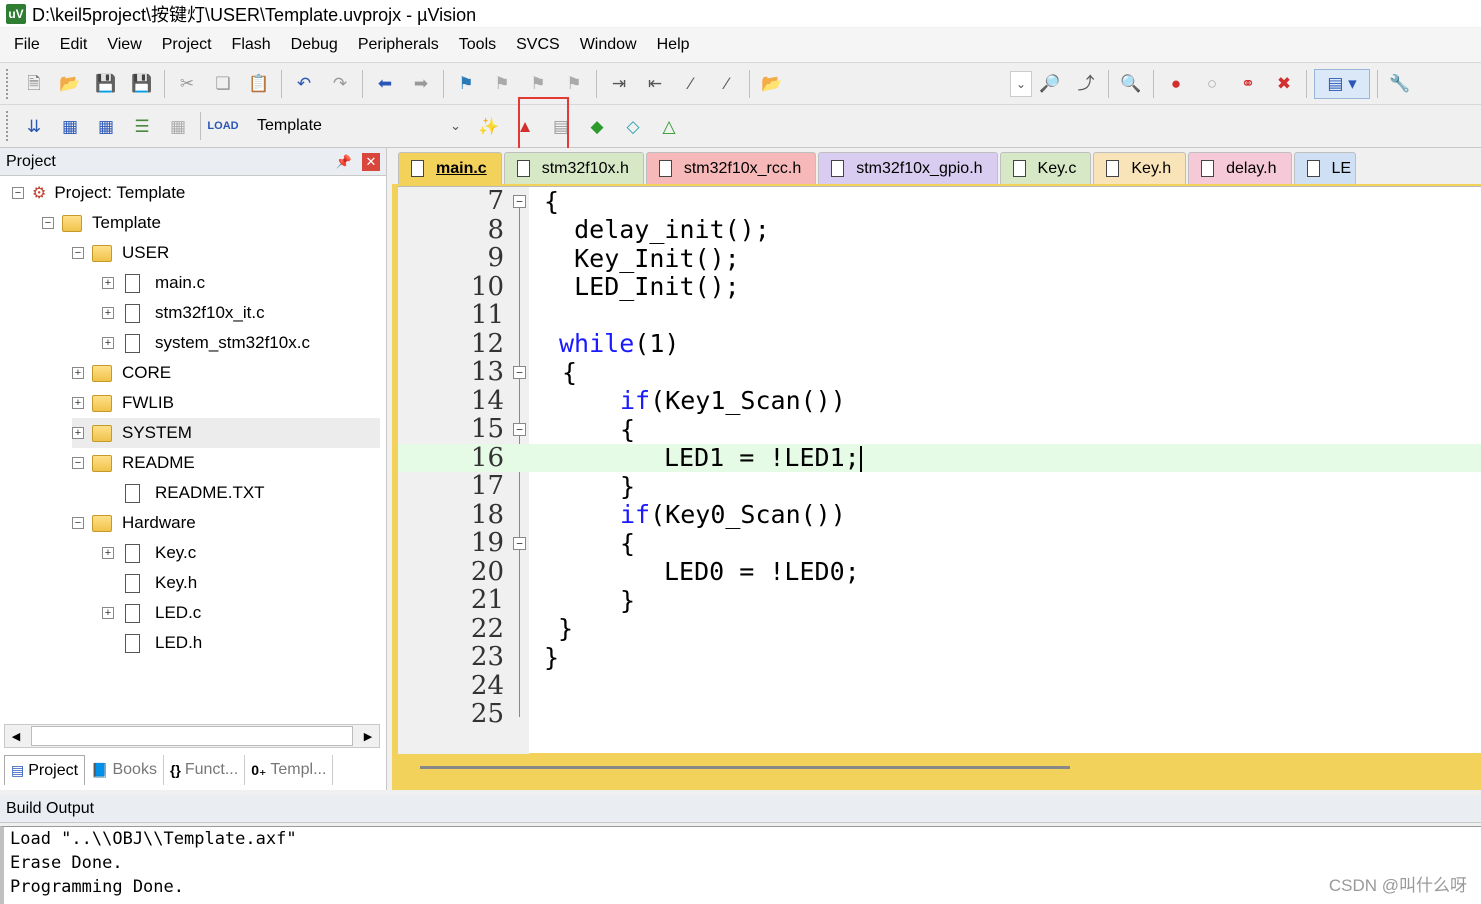  Describe the element at coordinates (183, 493) in the screenshot. I see `tree-item-readme-txt: README.TXT` at that location.